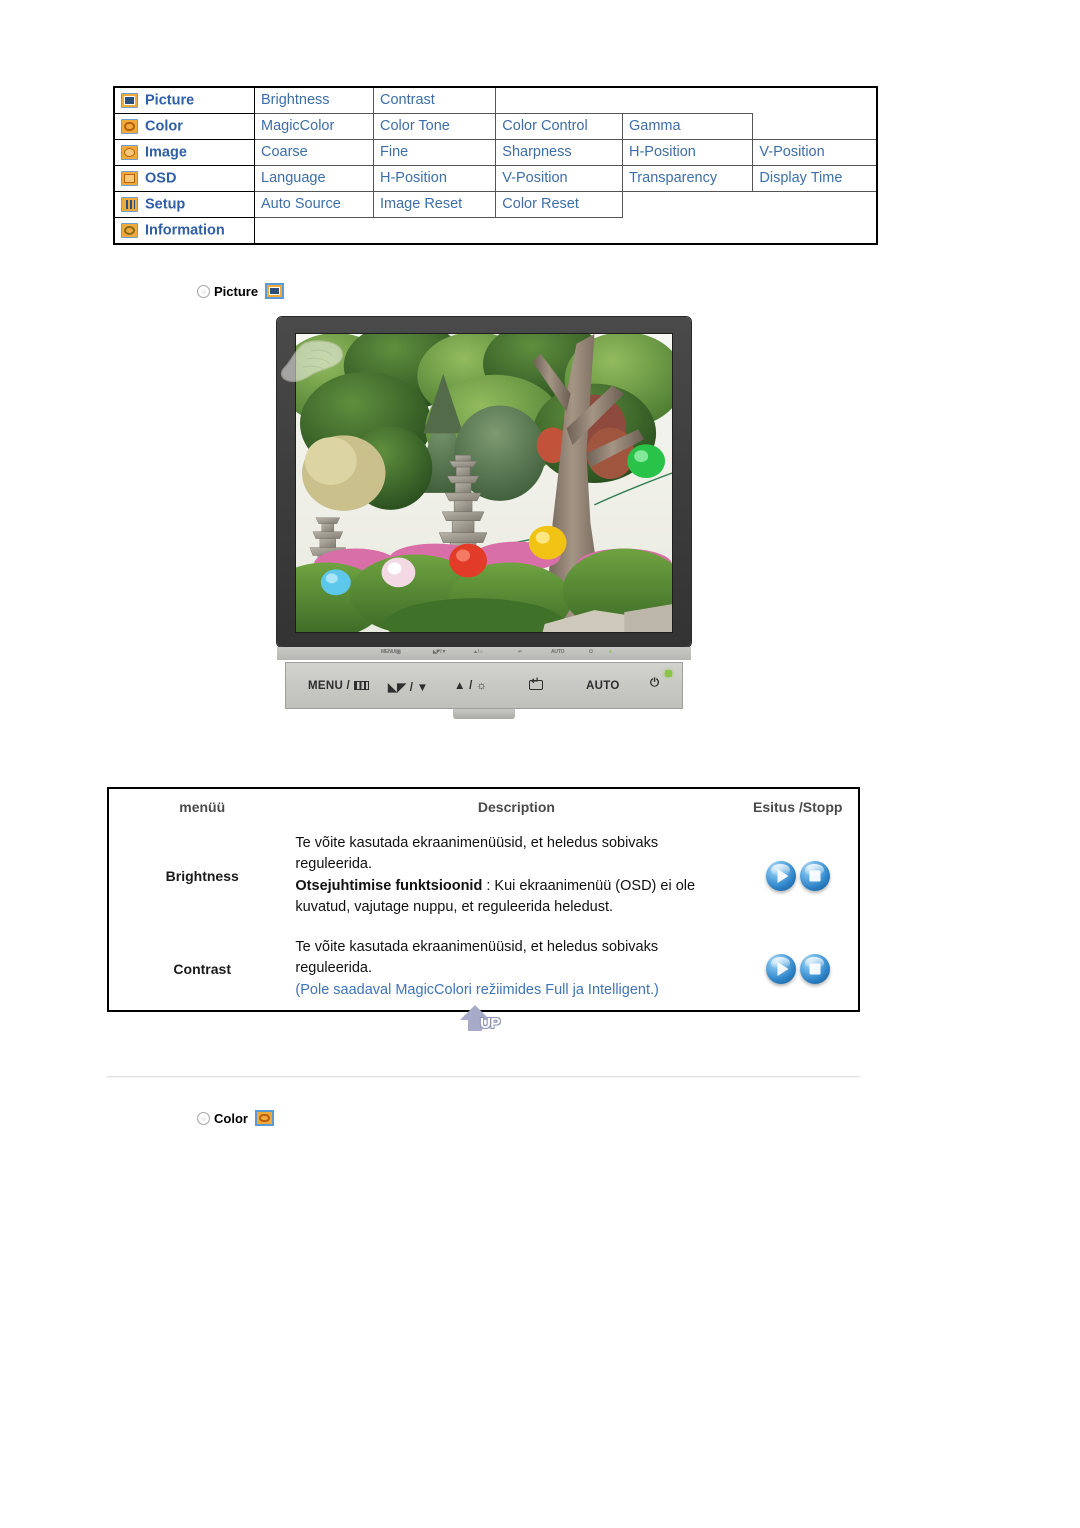 This screenshot has height=1528, width=1080. I want to click on strip-label-power: ⏻, so click(591, 652).